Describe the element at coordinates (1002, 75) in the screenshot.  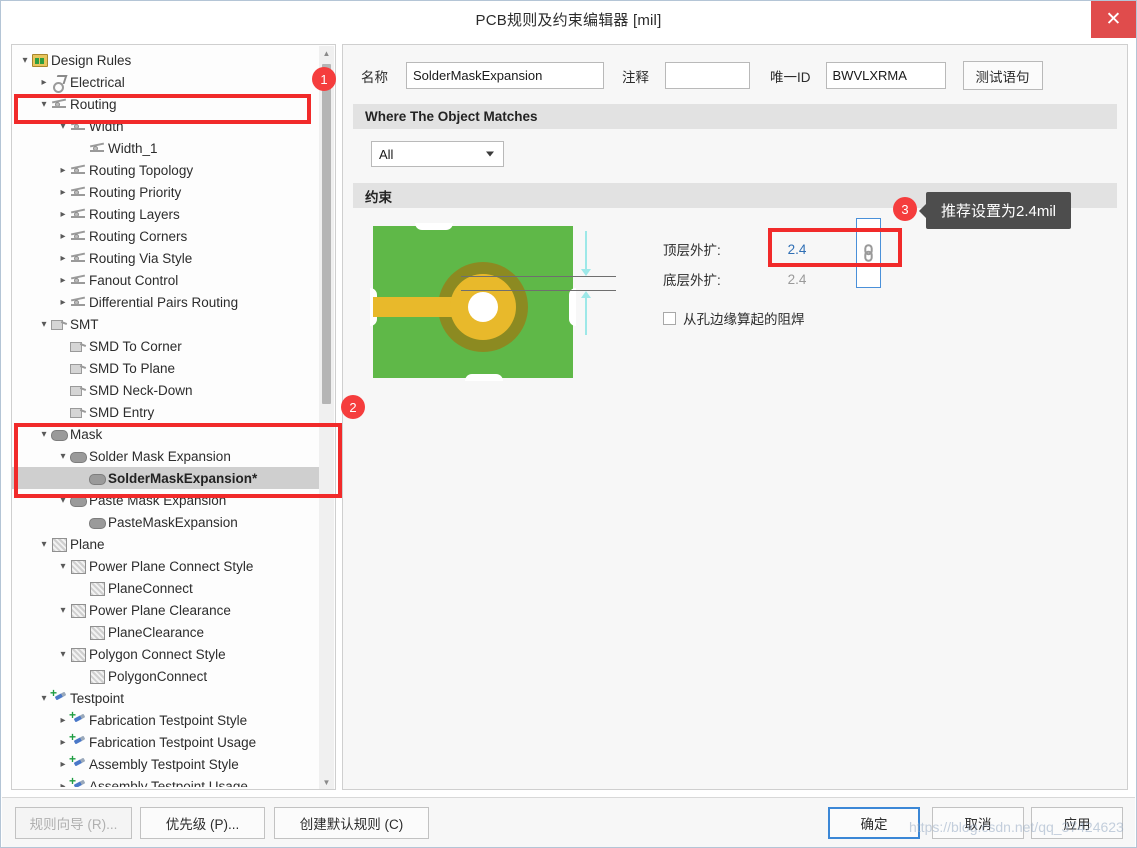
I see `test-query-button: 测试语句` at that location.